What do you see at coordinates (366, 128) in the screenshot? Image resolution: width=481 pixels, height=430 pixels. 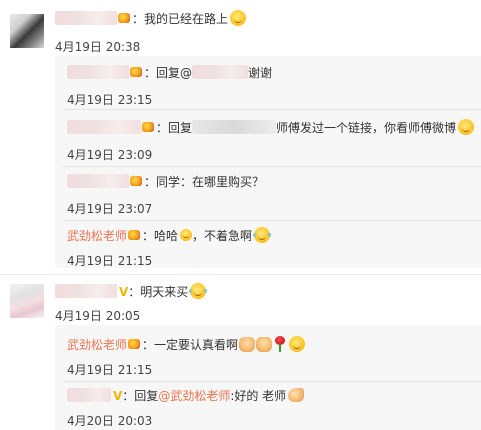 I see `reply-text-tail: 师傅发过一个链接，你看师傅微博` at bounding box center [366, 128].